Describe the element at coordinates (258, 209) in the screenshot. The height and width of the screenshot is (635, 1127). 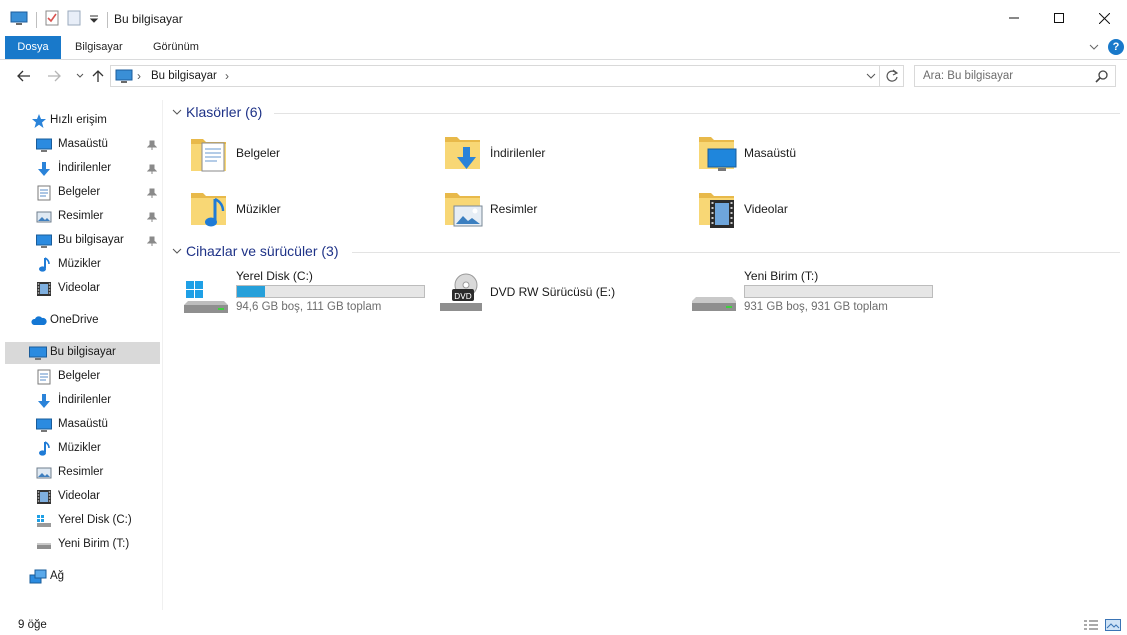
I see `folder-label: Müzikler` at that location.